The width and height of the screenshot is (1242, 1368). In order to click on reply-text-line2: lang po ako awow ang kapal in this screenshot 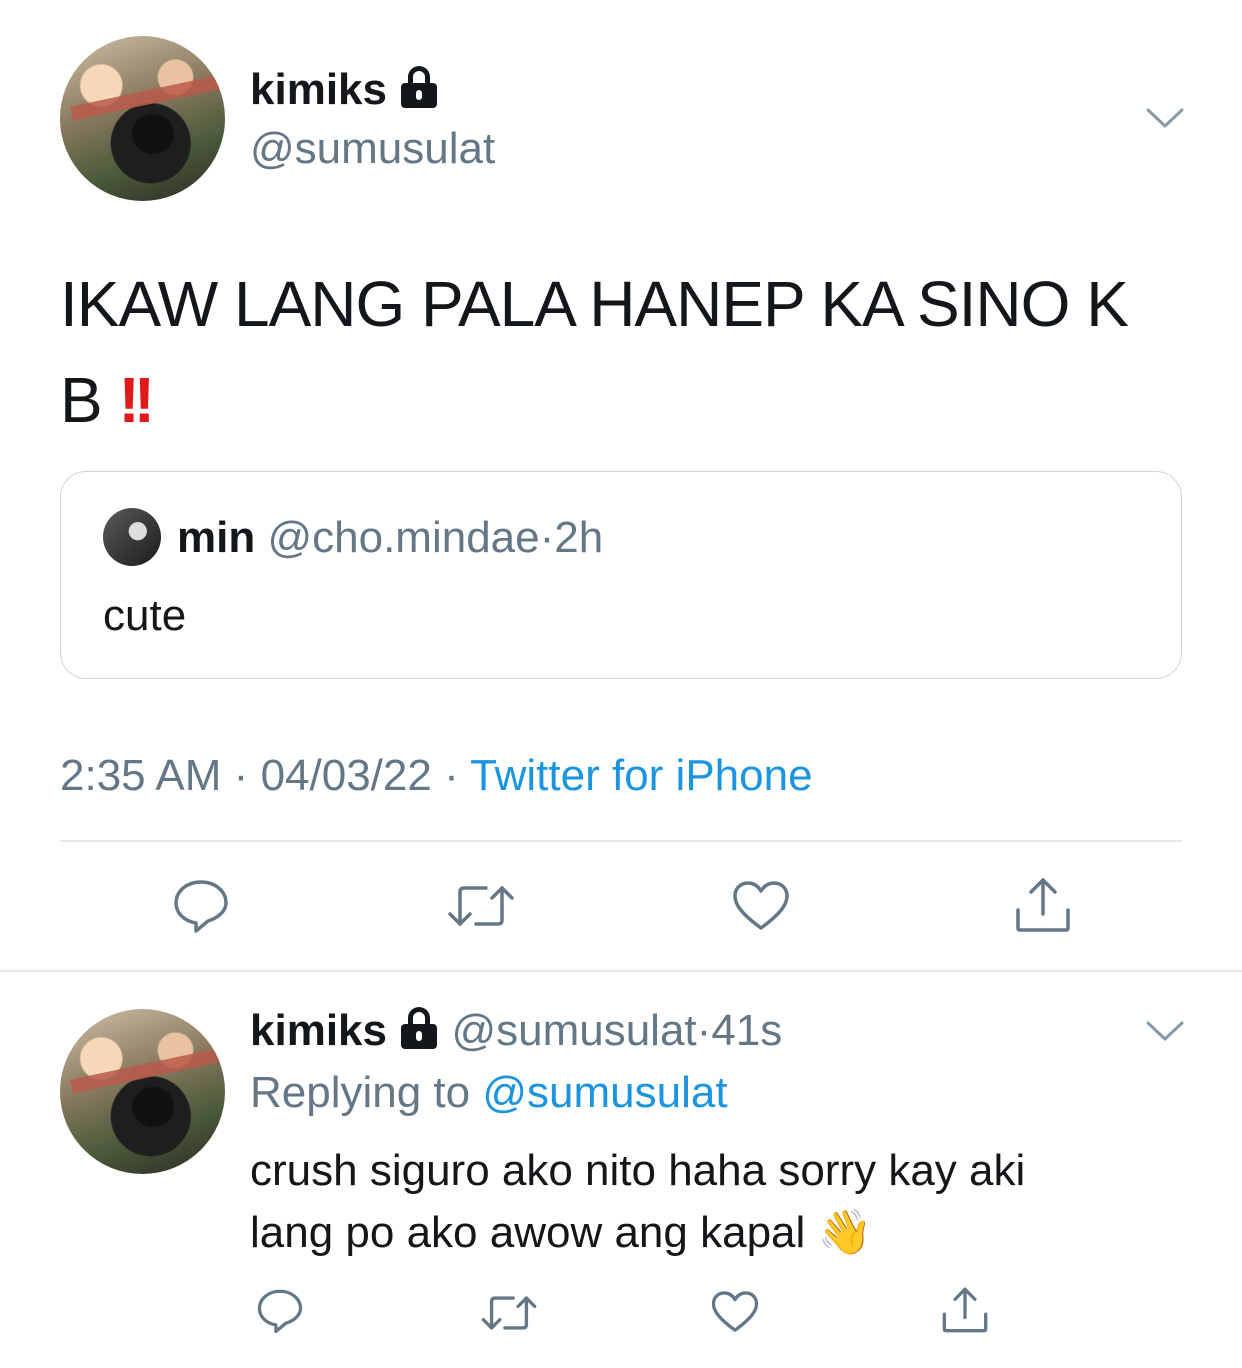, I will do `click(528, 1232)`.